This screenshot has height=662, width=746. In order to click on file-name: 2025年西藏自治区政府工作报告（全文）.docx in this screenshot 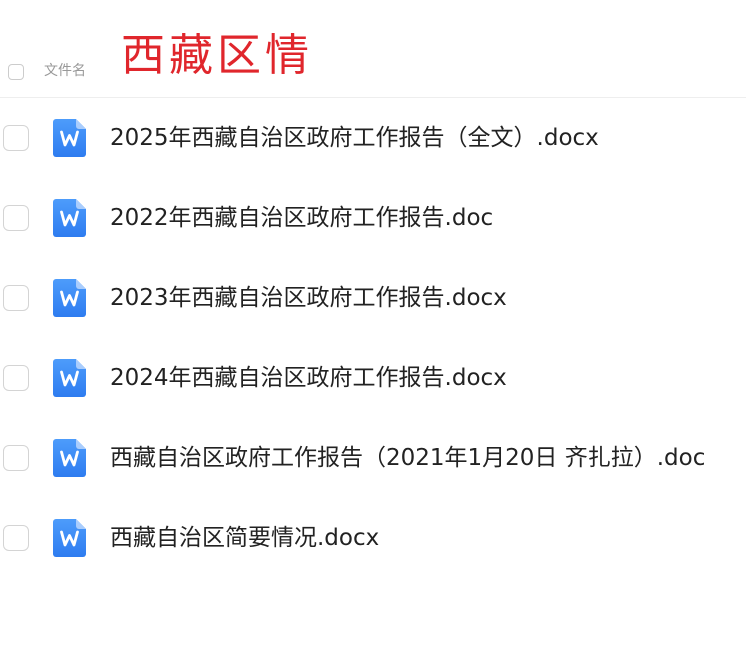, I will do `click(354, 138)`.